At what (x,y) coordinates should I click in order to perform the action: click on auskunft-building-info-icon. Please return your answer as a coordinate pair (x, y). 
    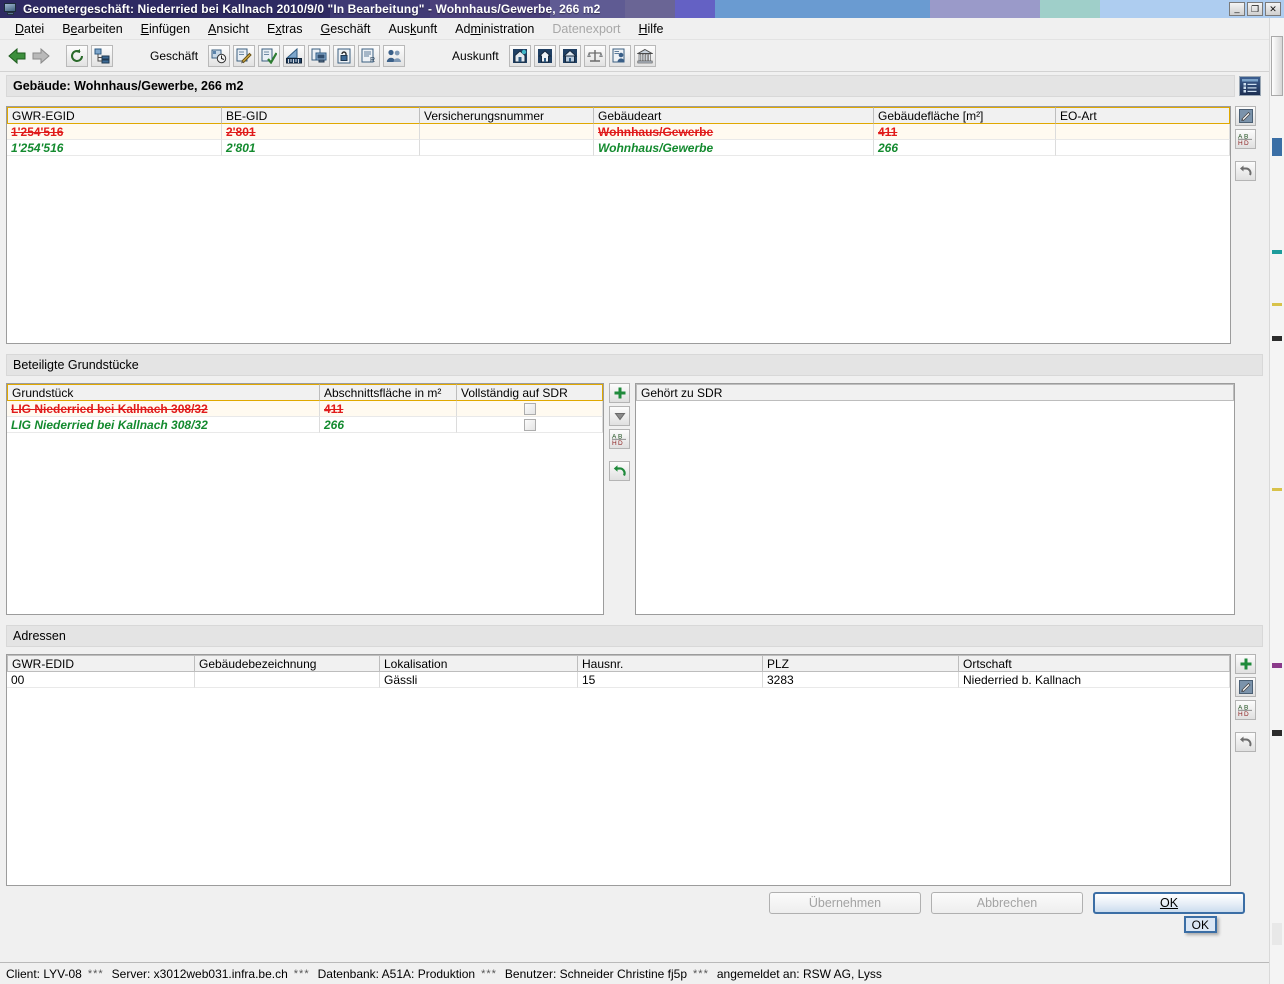
    Looking at the image, I should click on (519, 55).